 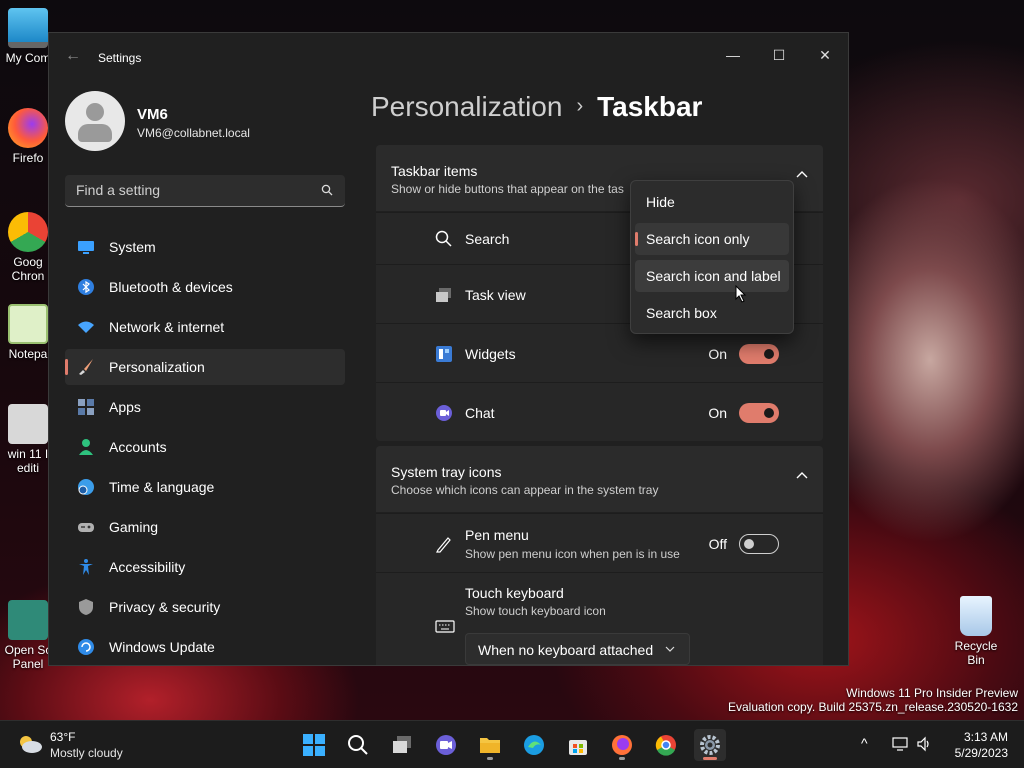 What do you see at coordinates (66, 367) in the screenshot?
I see `active-indicator` at bounding box center [66, 367].